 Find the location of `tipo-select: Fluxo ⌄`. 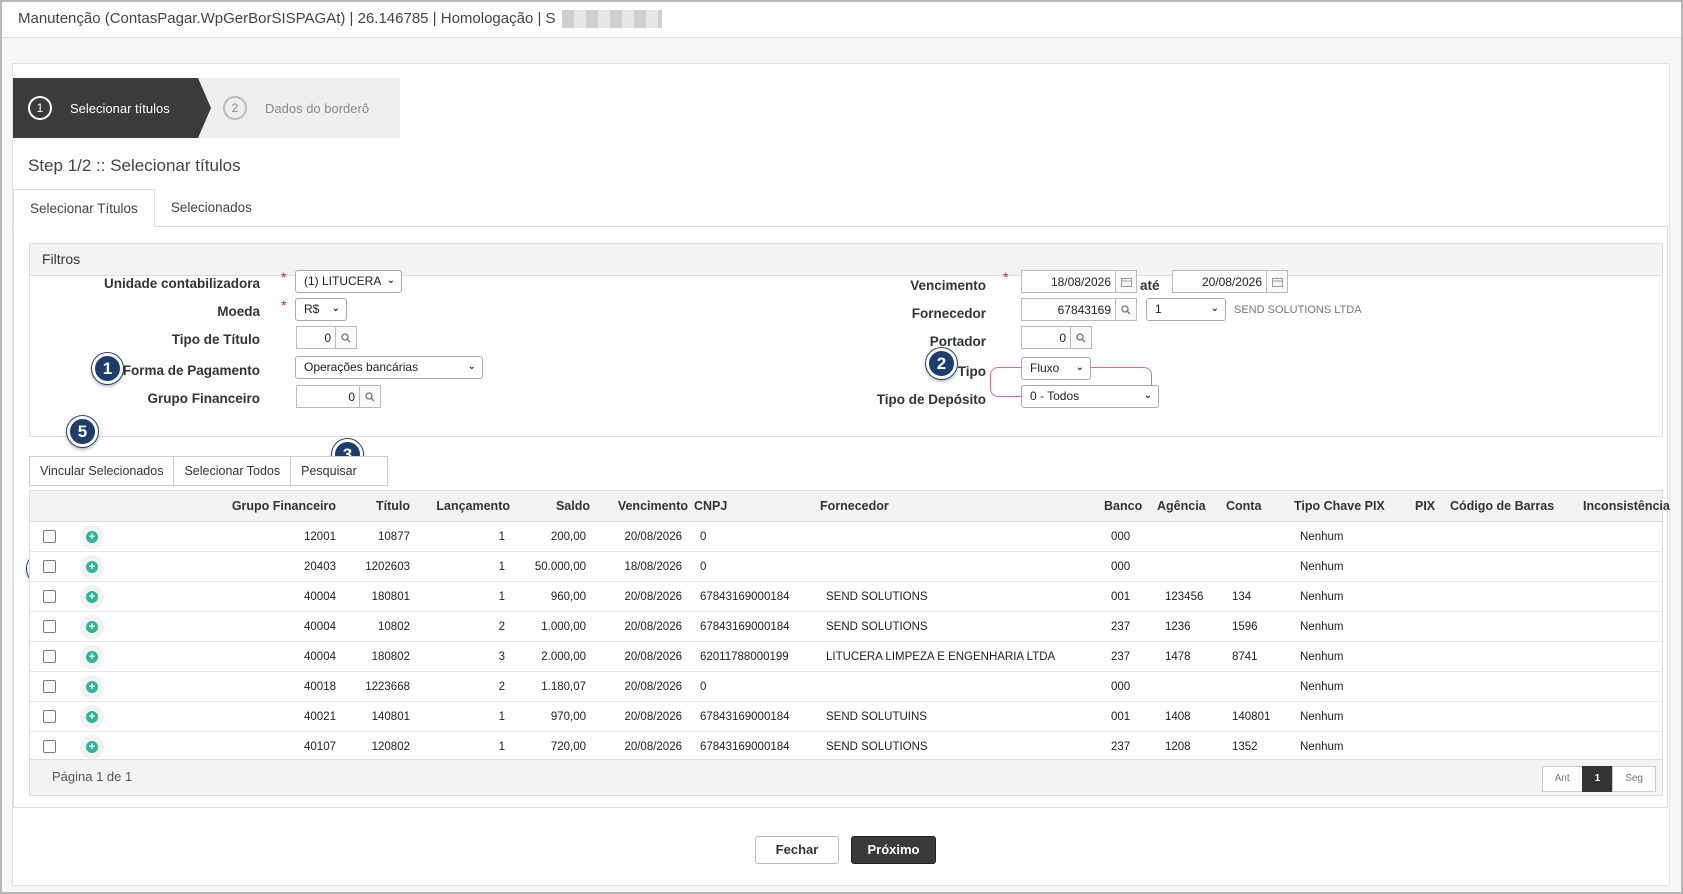

tipo-select: Fluxo ⌄ is located at coordinates (1056, 368).